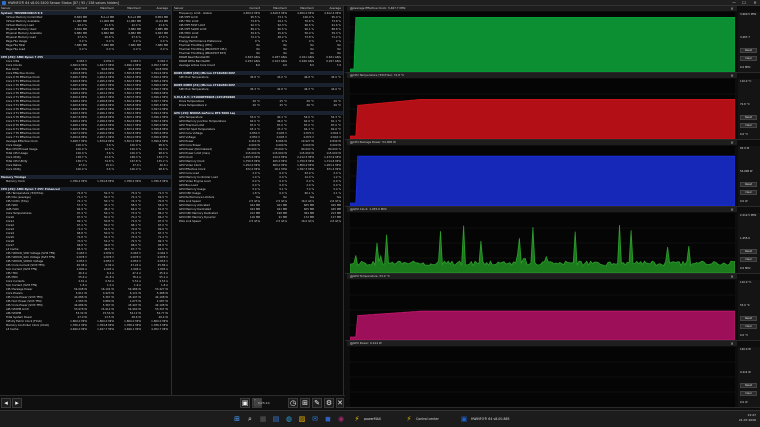 The width and height of the screenshot is (760, 427). Describe the element at coordinates (250, 419) in the screenshot. I see `search-icon: ⌕` at that location.